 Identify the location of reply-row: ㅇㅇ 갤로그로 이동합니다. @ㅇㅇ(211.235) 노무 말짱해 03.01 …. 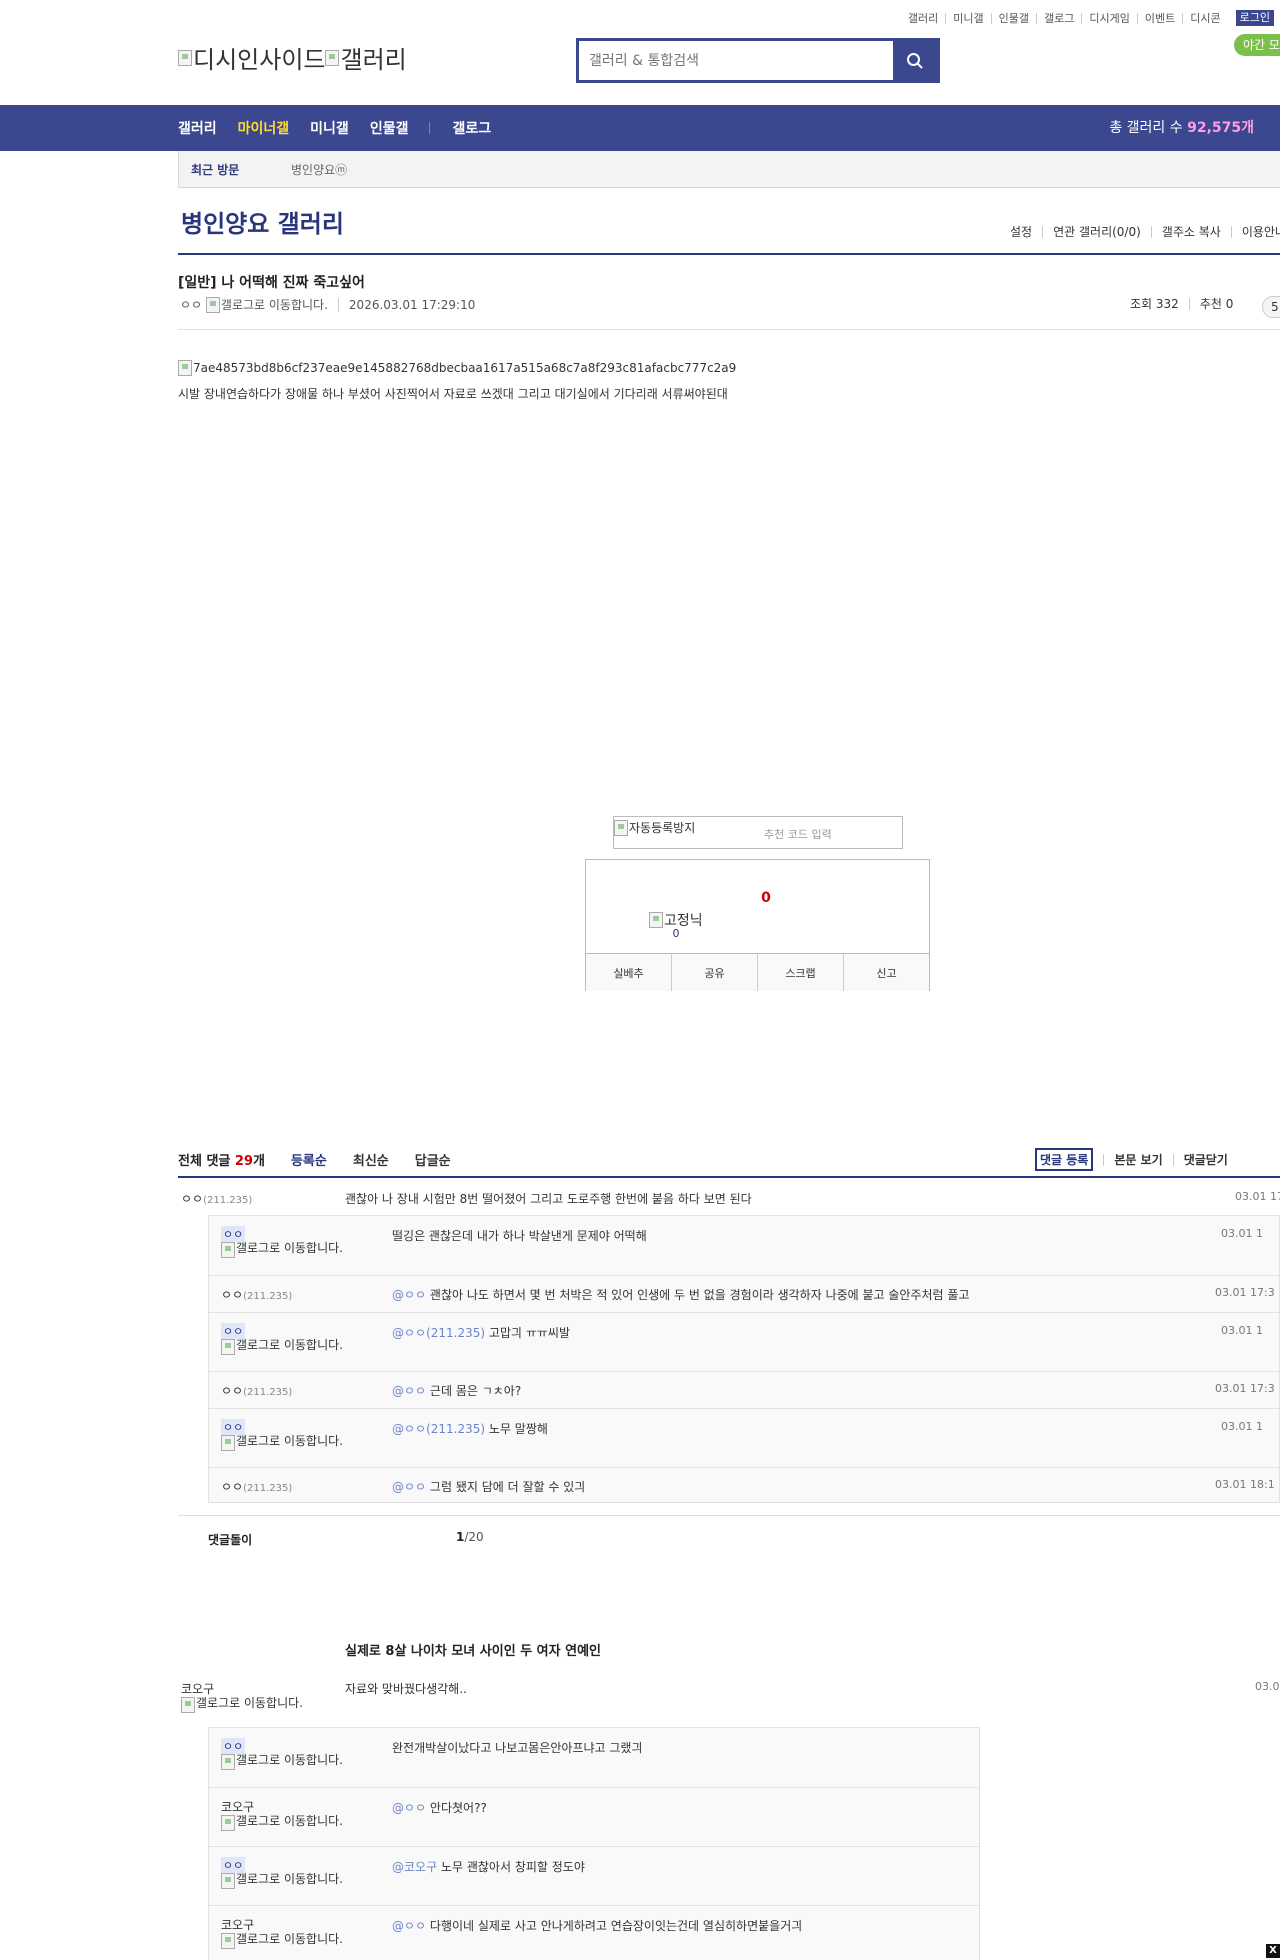
(744, 1437).